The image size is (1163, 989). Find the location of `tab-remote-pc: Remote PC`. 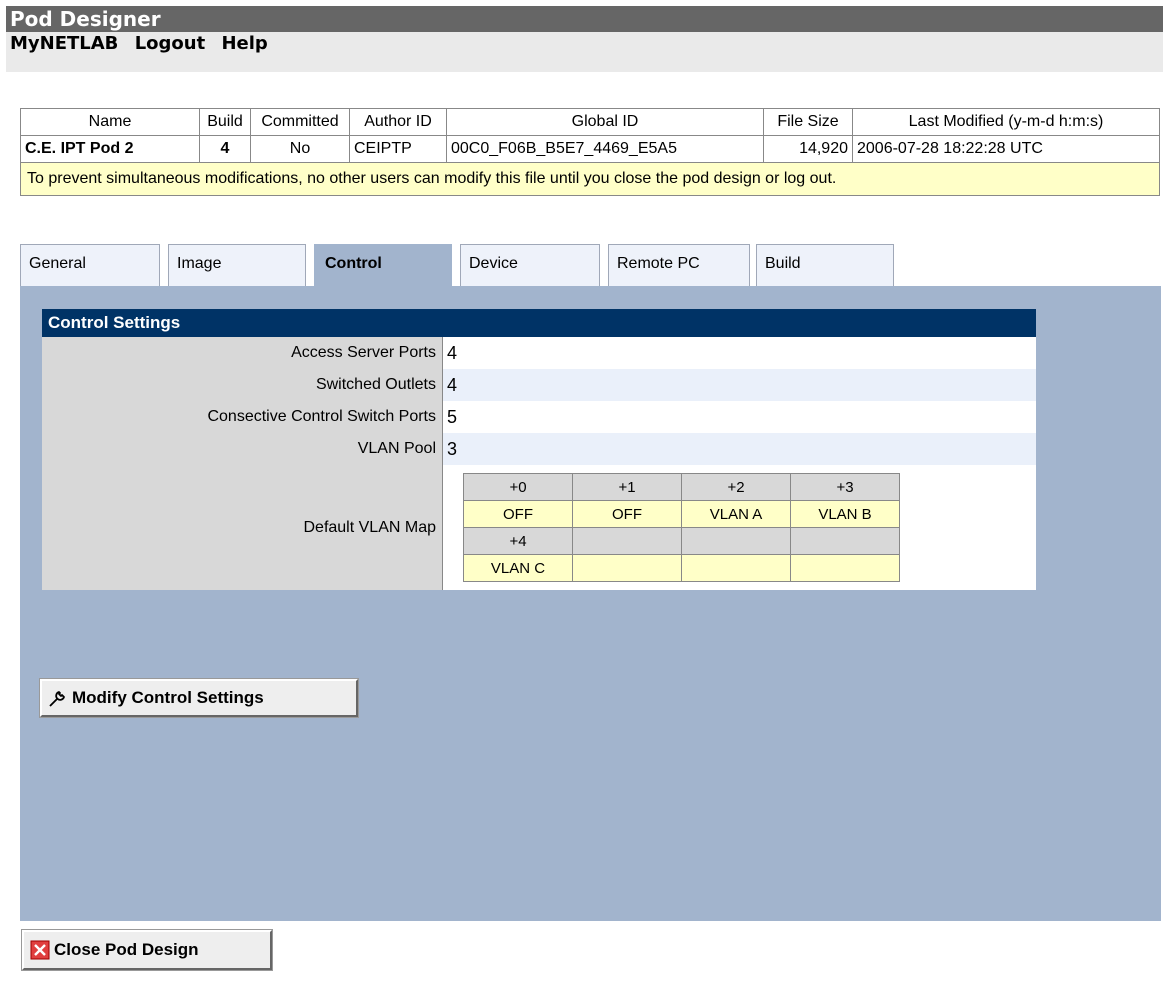

tab-remote-pc: Remote PC is located at coordinates (679, 265).